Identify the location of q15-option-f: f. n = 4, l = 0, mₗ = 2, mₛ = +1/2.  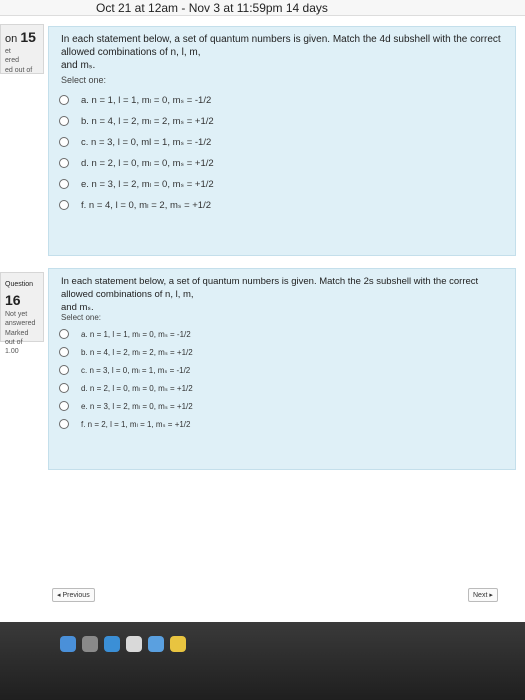
(283, 205).